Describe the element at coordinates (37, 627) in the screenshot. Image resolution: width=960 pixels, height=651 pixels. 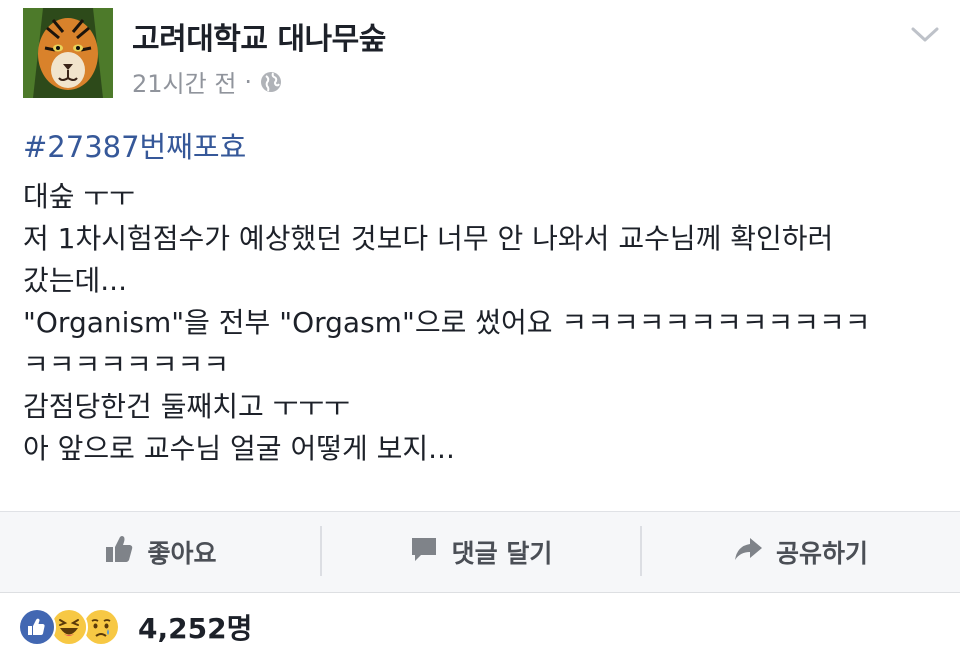
I see `like-icon` at that location.